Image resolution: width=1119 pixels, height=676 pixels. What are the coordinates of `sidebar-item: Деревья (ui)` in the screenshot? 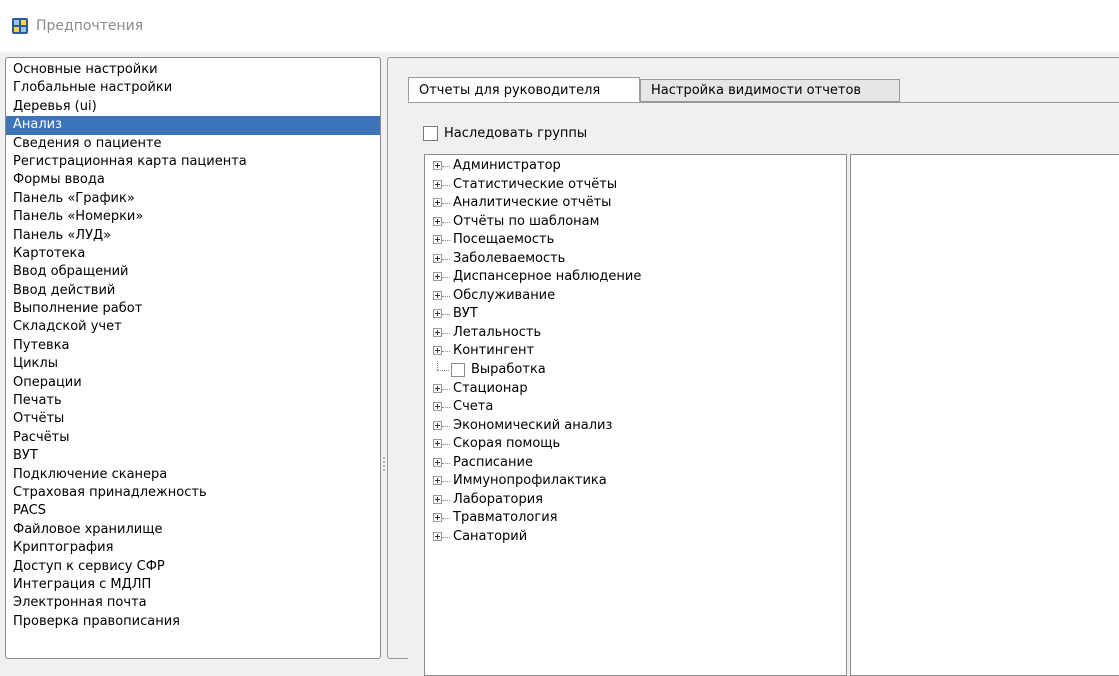 It's located at (193, 107).